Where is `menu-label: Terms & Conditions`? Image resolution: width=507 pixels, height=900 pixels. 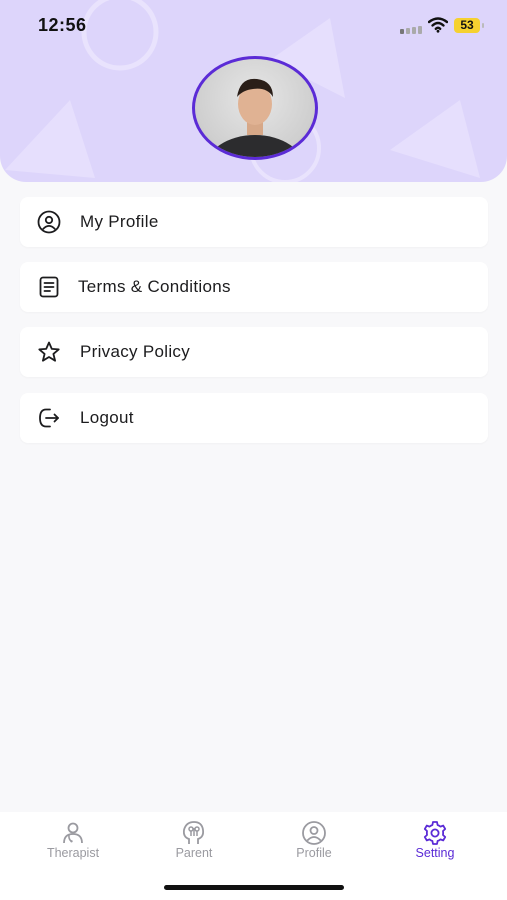 menu-label: Terms & Conditions is located at coordinates (154, 286).